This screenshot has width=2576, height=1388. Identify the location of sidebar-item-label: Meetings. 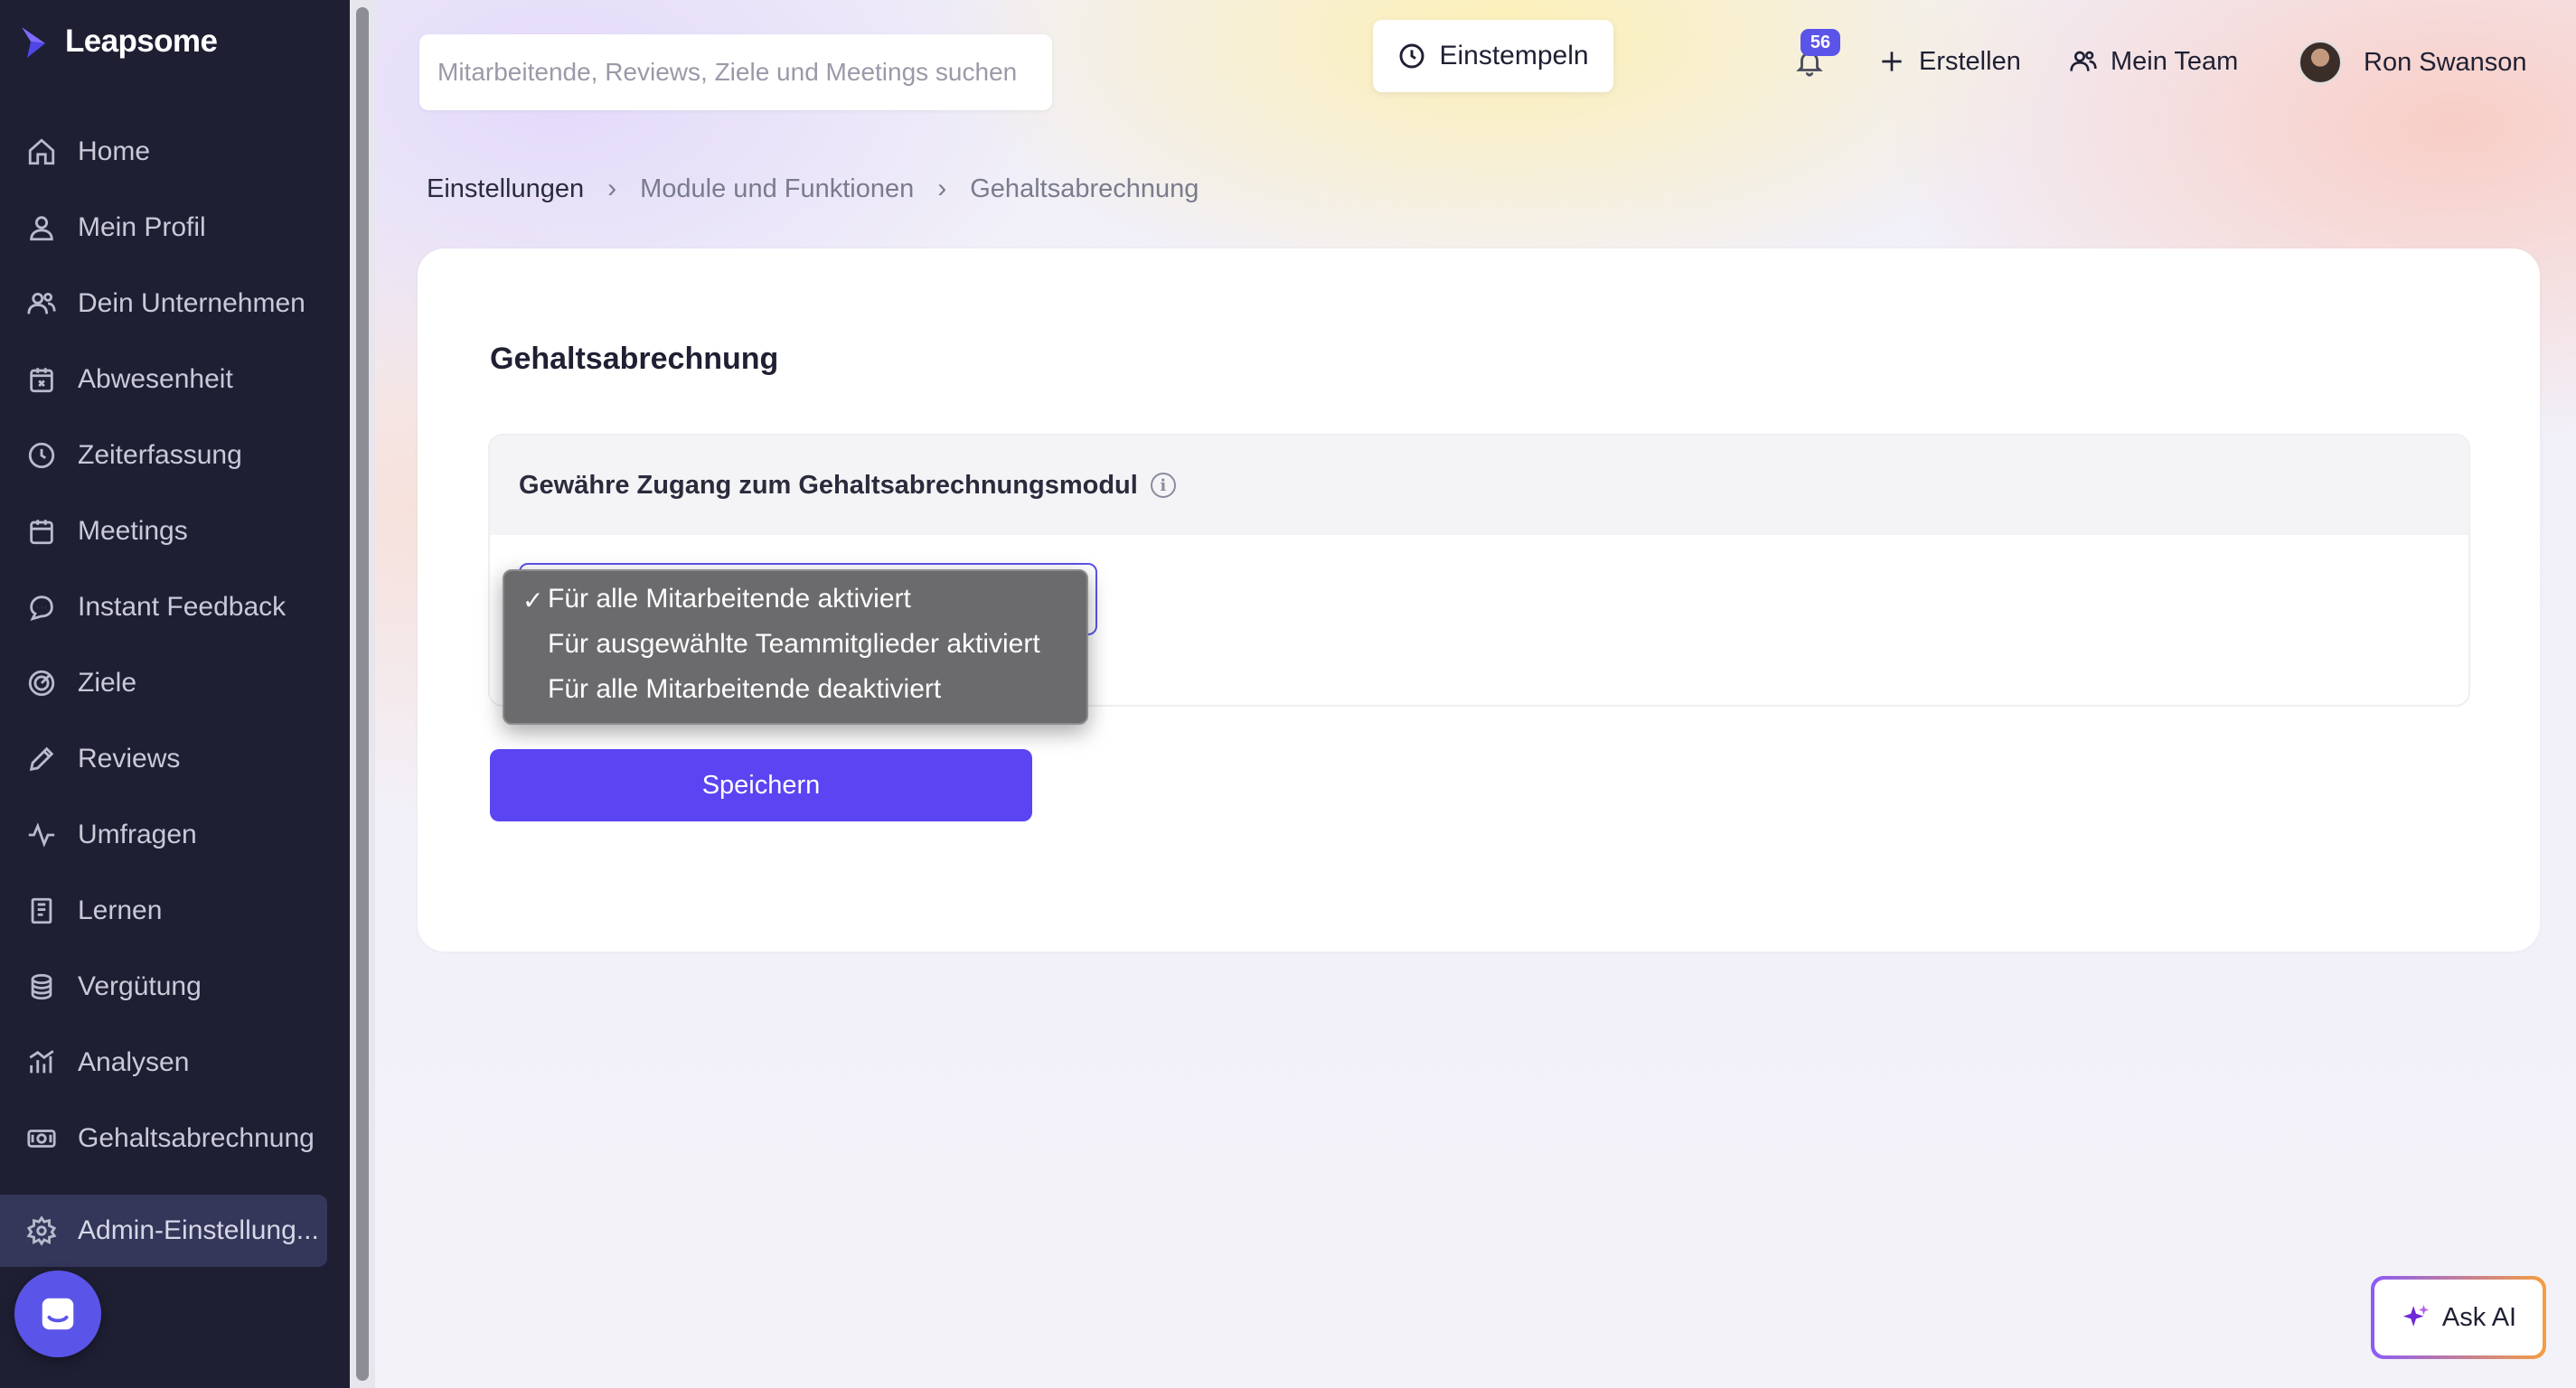
(133, 531).